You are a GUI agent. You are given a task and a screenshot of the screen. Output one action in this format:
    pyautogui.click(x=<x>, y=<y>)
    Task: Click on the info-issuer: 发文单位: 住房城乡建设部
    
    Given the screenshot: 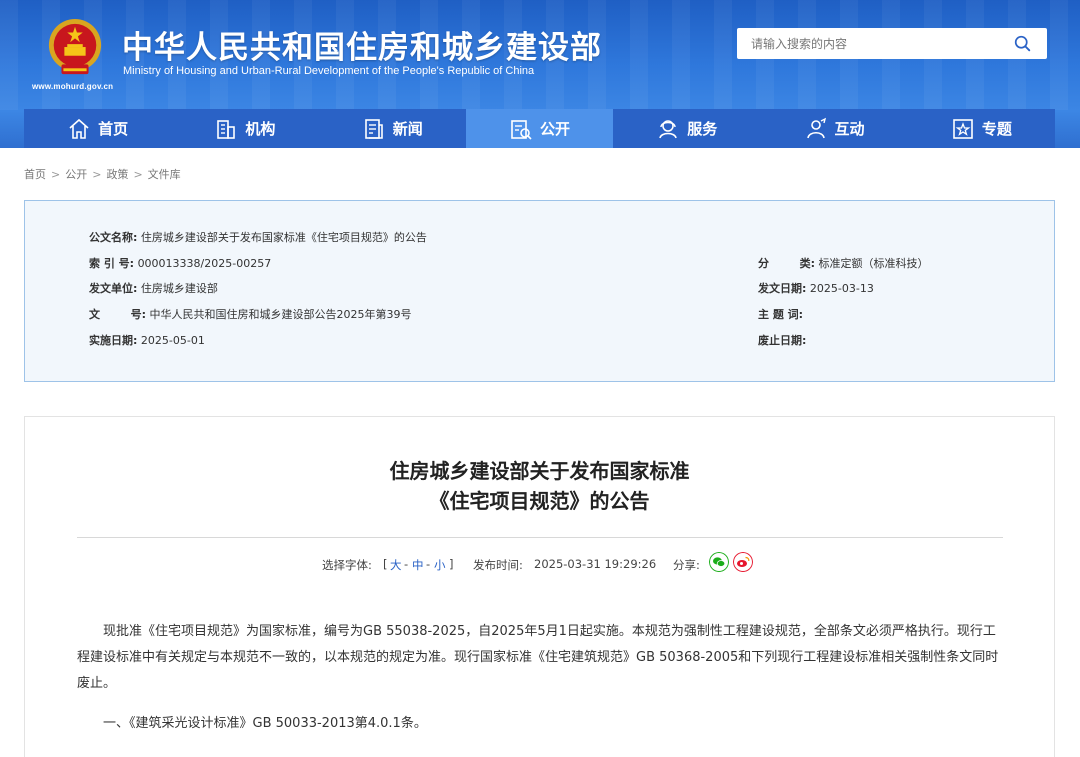 What is the action you would take?
    pyautogui.click(x=153, y=288)
    